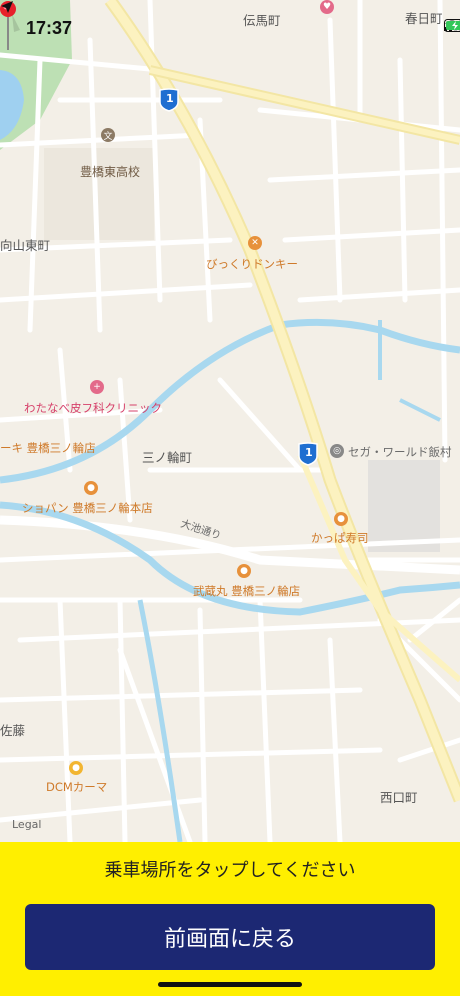 The image size is (460, 996). I want to click on sushi-icon: ●, so click(341, 519).